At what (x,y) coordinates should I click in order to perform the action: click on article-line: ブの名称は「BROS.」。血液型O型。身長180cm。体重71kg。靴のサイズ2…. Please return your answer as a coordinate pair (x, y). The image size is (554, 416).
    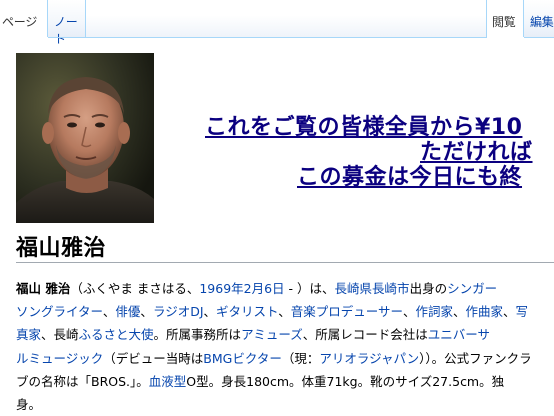
    Looking at the image, I should click on (285, 381).